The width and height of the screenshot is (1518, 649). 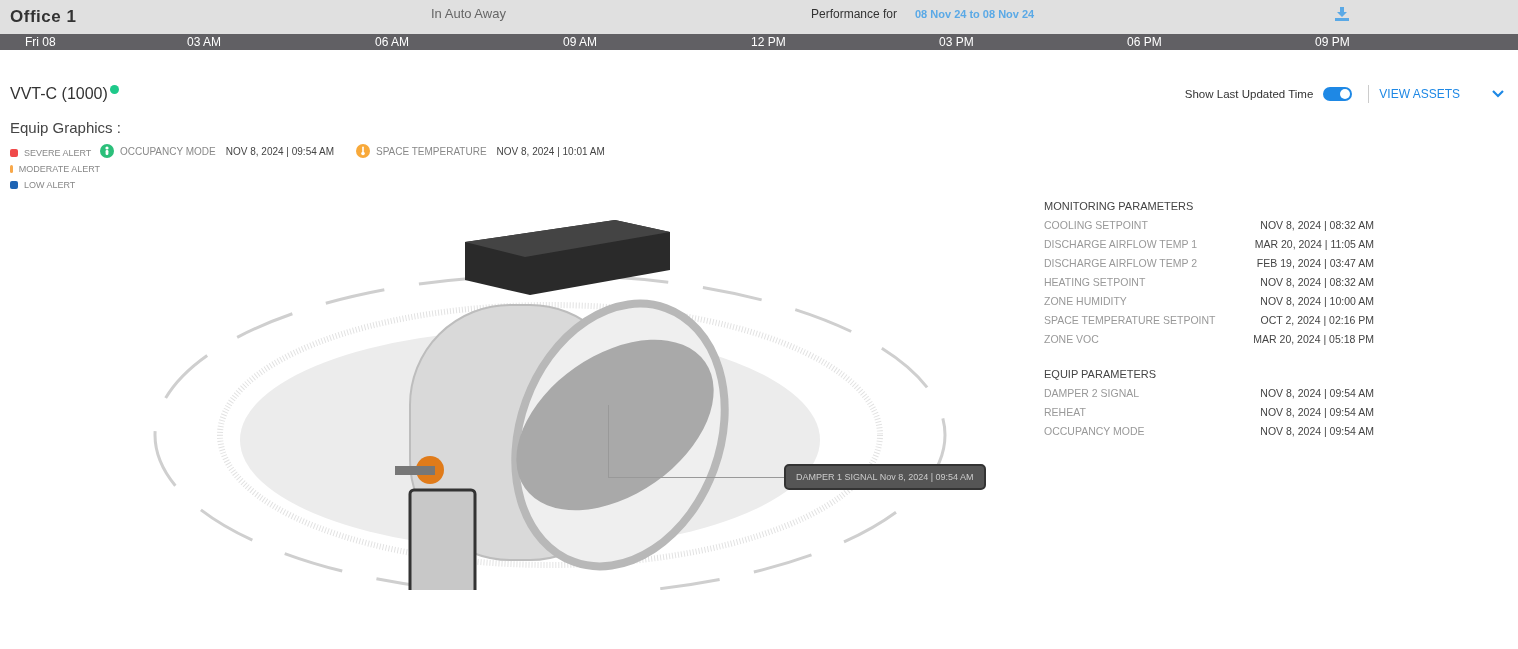 I want to click on parameter-name: COOLING SETPOINT, so click(x=1096, y=226).